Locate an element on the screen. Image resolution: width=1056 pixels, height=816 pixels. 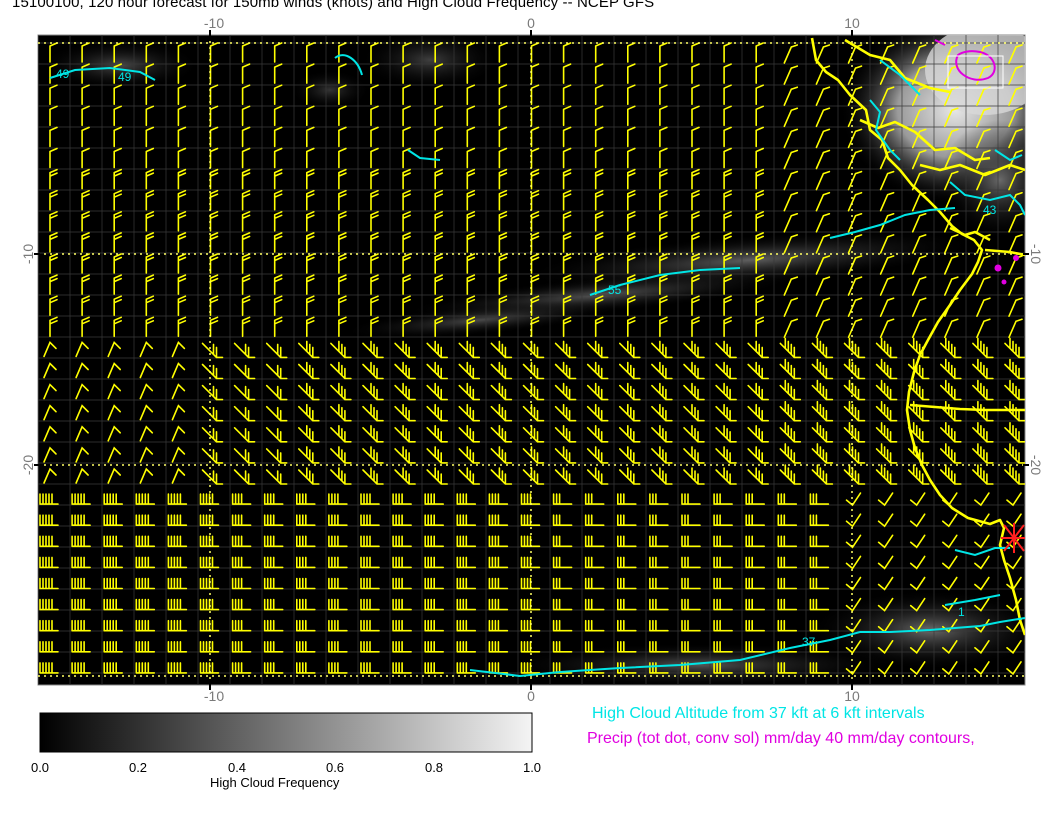
colorbar-tick: 1.0 is located at coordinates (532, 767).